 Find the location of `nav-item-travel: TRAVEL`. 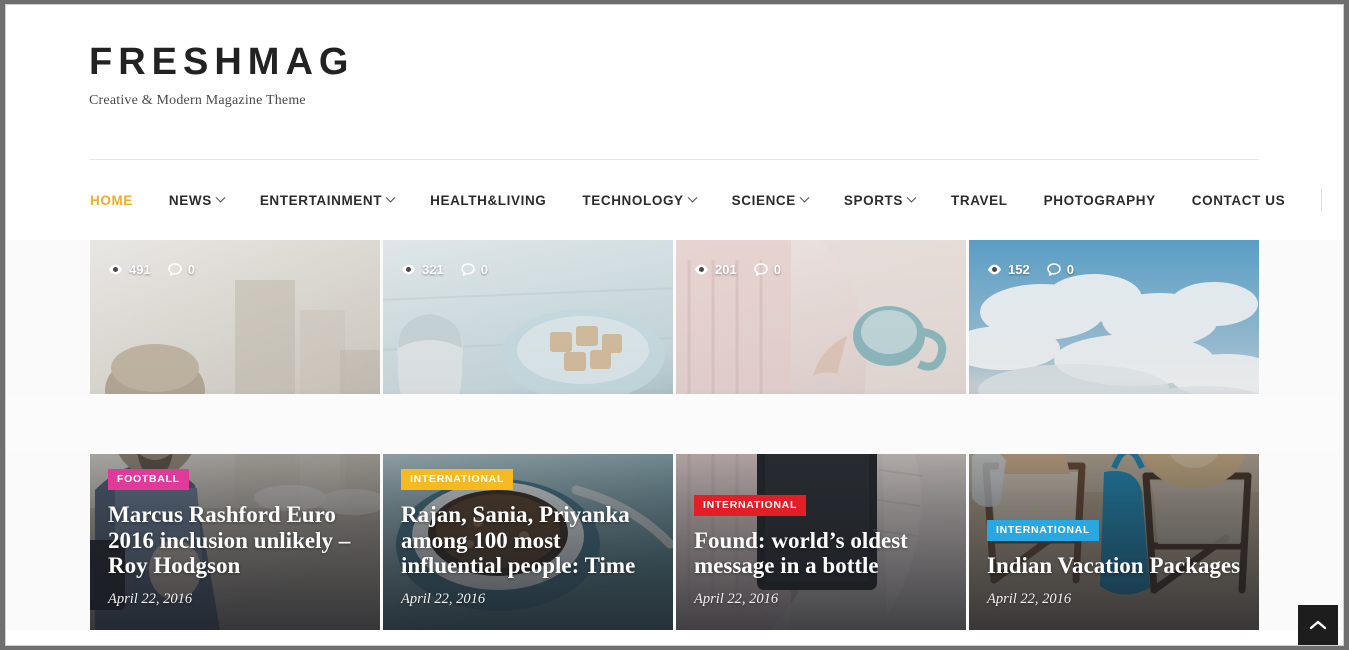

nav-item-travel: TRAVEL is located at coordinates (979, 200).